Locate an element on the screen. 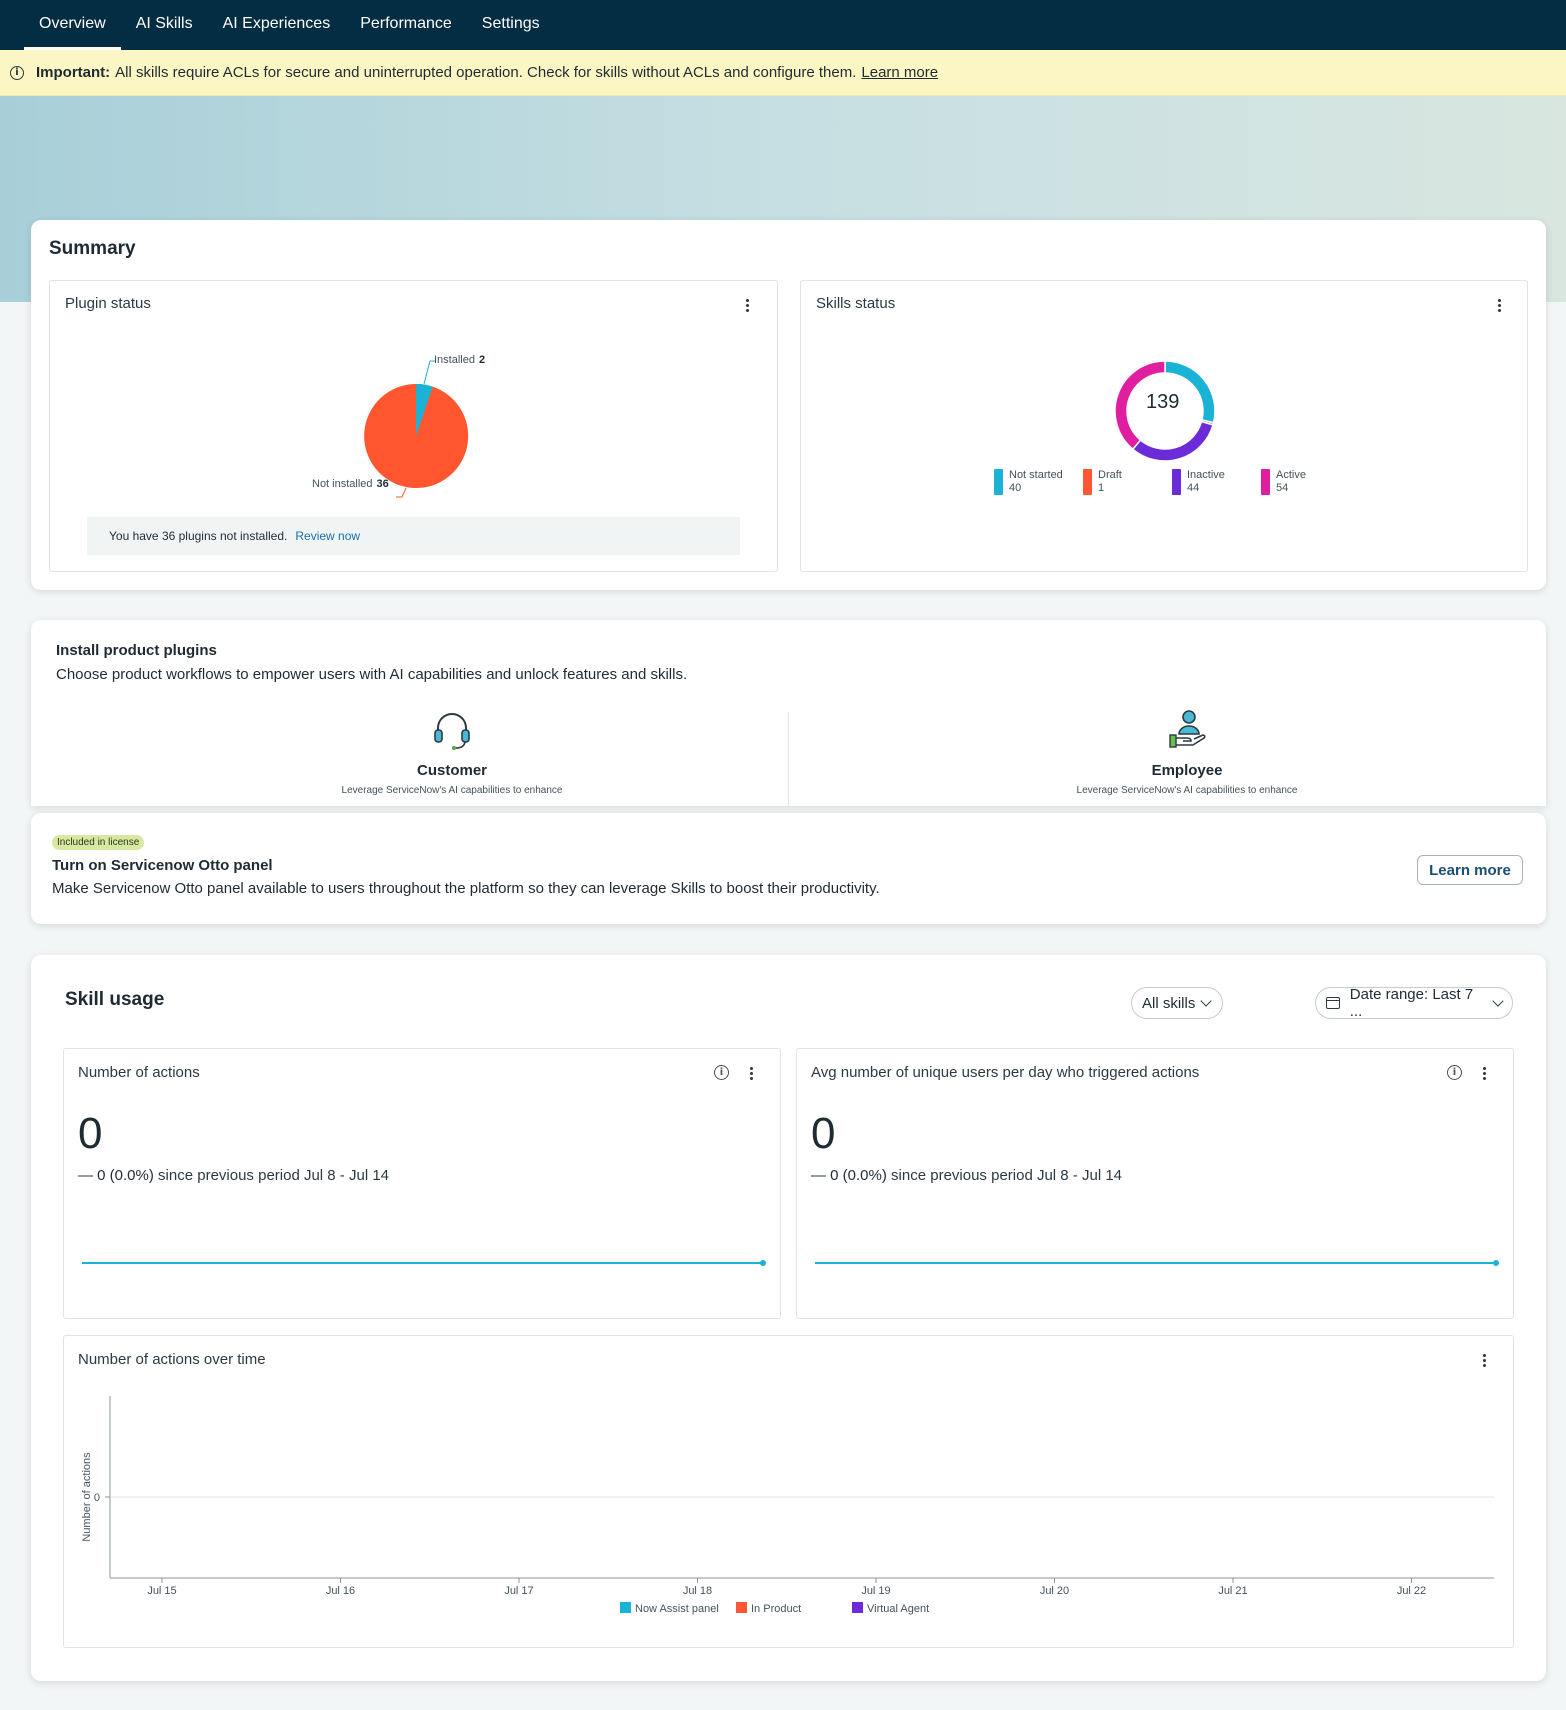 Image resolution: width=1566 pixels, height=1710 pixels. banner-learn-more-link: Learn more is located at coordinates (899, 72).